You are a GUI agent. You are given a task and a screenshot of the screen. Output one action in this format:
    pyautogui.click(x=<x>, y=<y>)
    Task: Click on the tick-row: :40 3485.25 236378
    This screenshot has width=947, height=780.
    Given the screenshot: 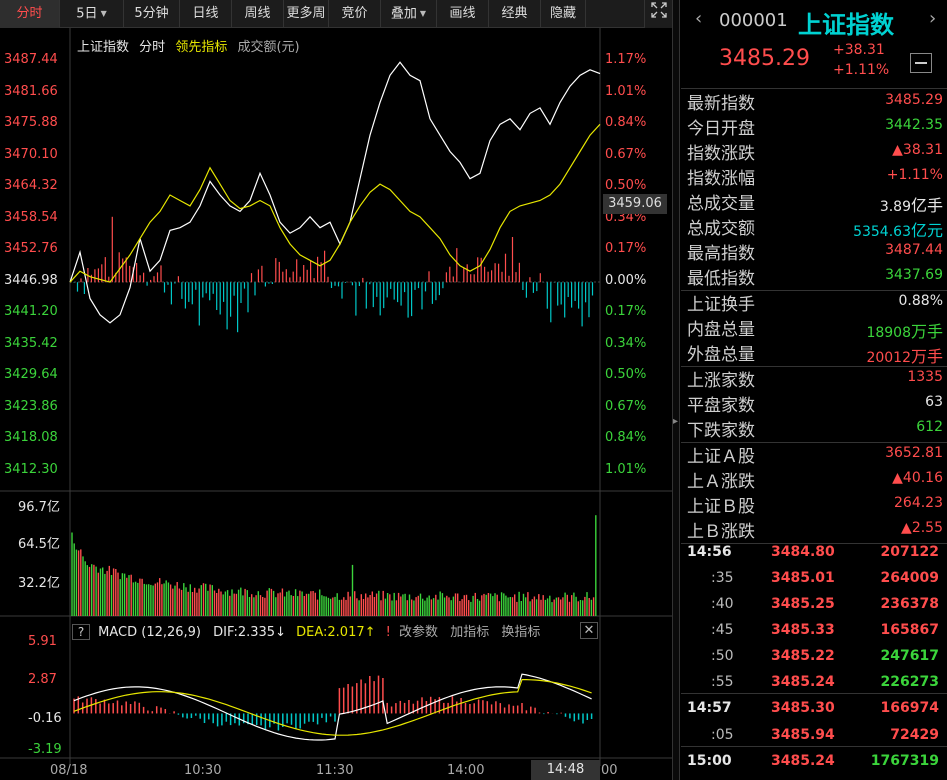 What is the action you would take?
    pyautogui.click(x=814, y=605)
    